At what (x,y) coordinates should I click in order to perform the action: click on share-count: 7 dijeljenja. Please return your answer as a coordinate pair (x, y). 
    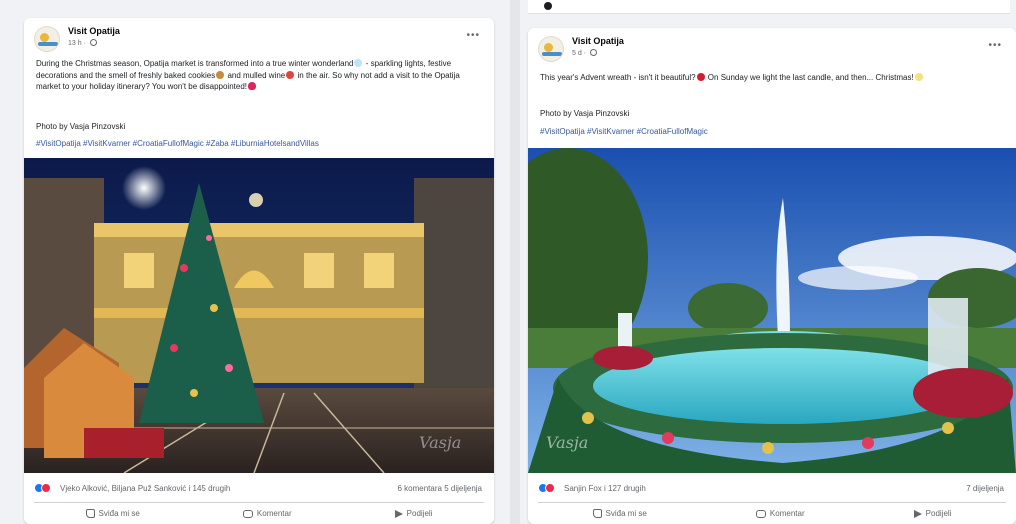
    Looking at the image, I should click on (985, 488).